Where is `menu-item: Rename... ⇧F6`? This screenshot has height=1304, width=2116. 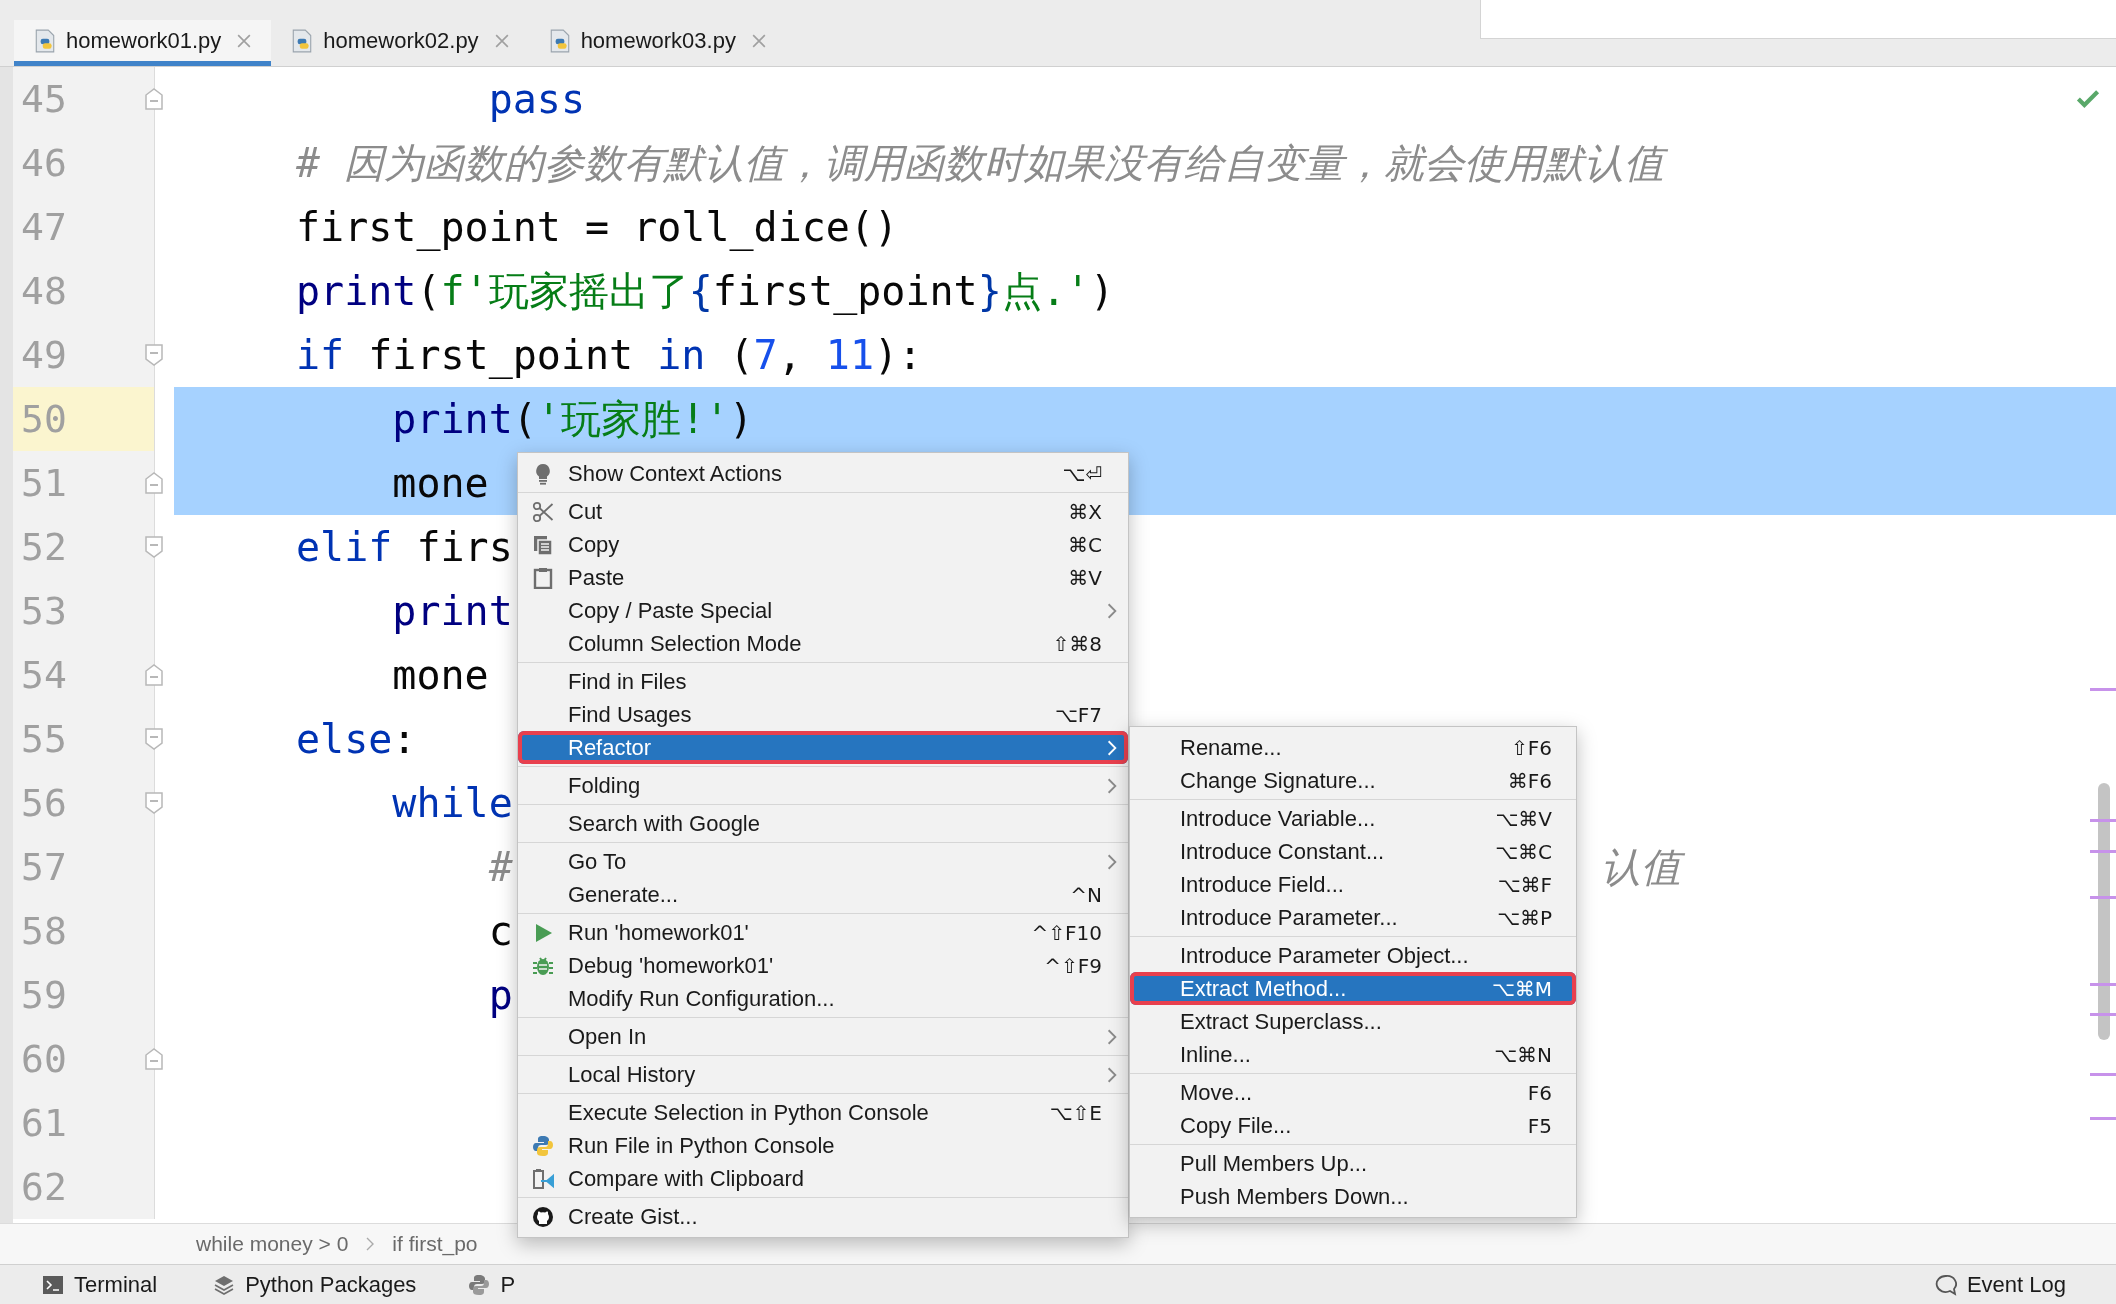 menu-item: Rename... ⇧F6 is located at coordinates (1353, 747).